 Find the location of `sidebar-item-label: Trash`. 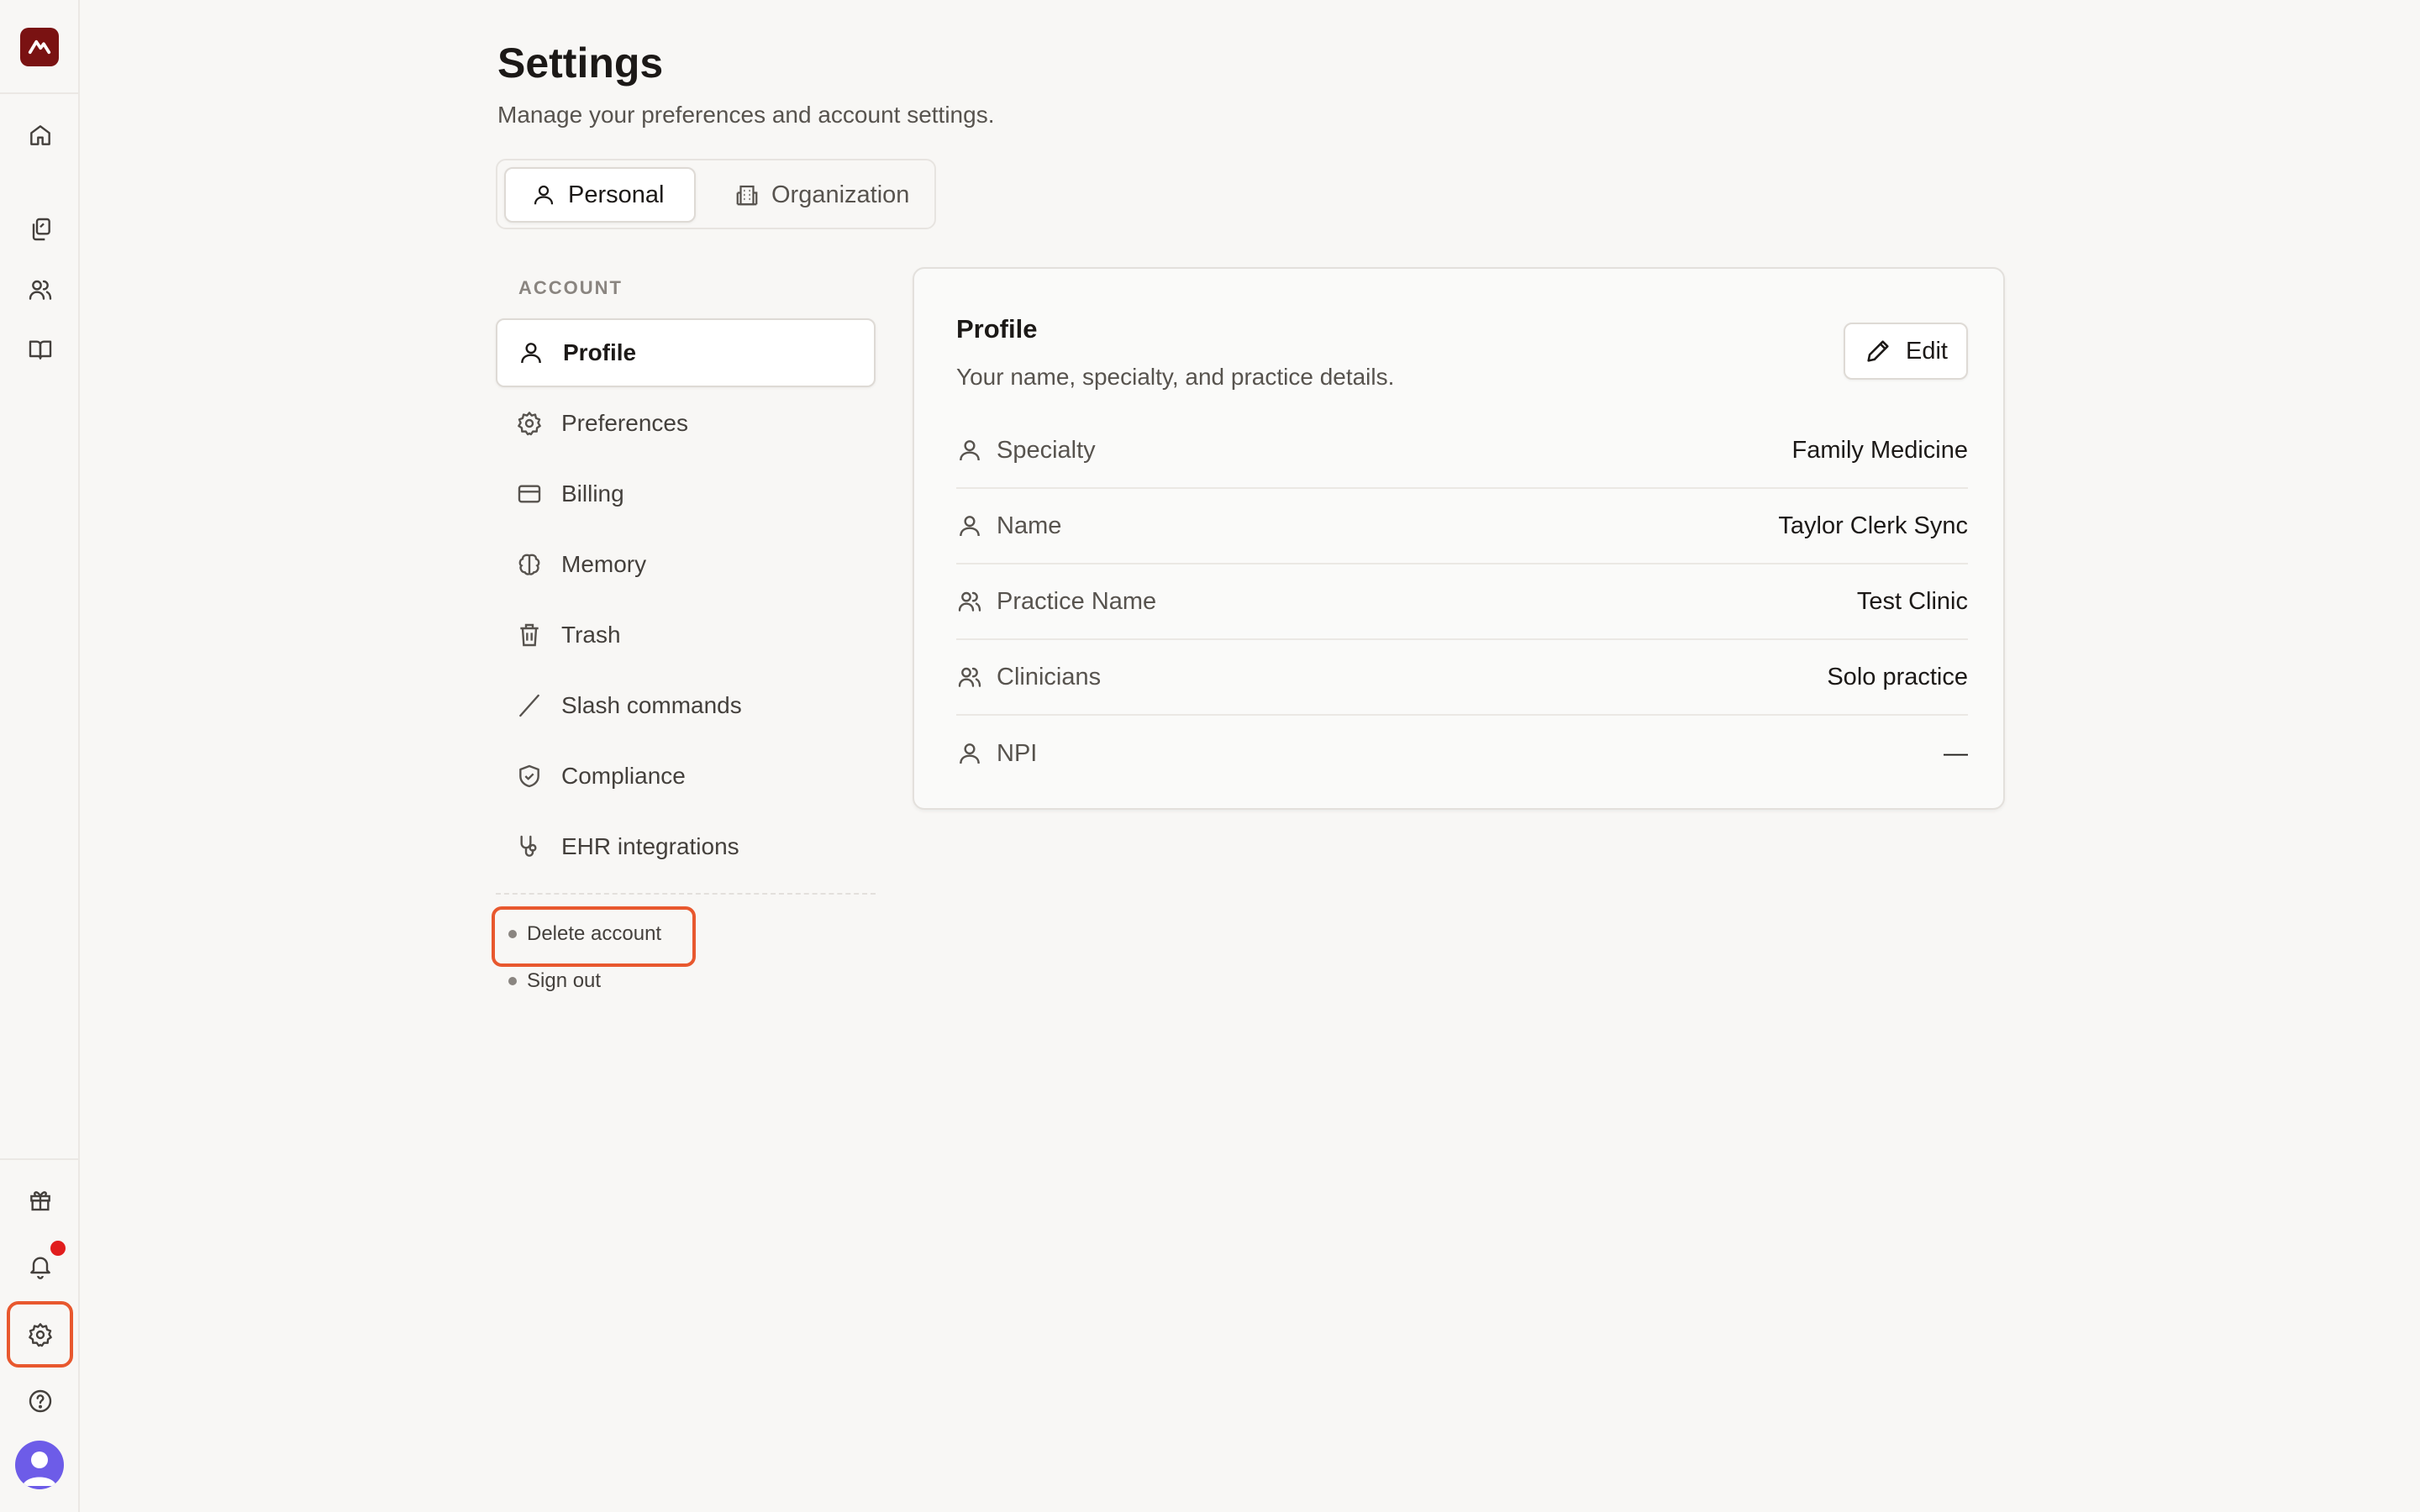

sidebar-item-label: Trash is located at coordinates (591, 635).